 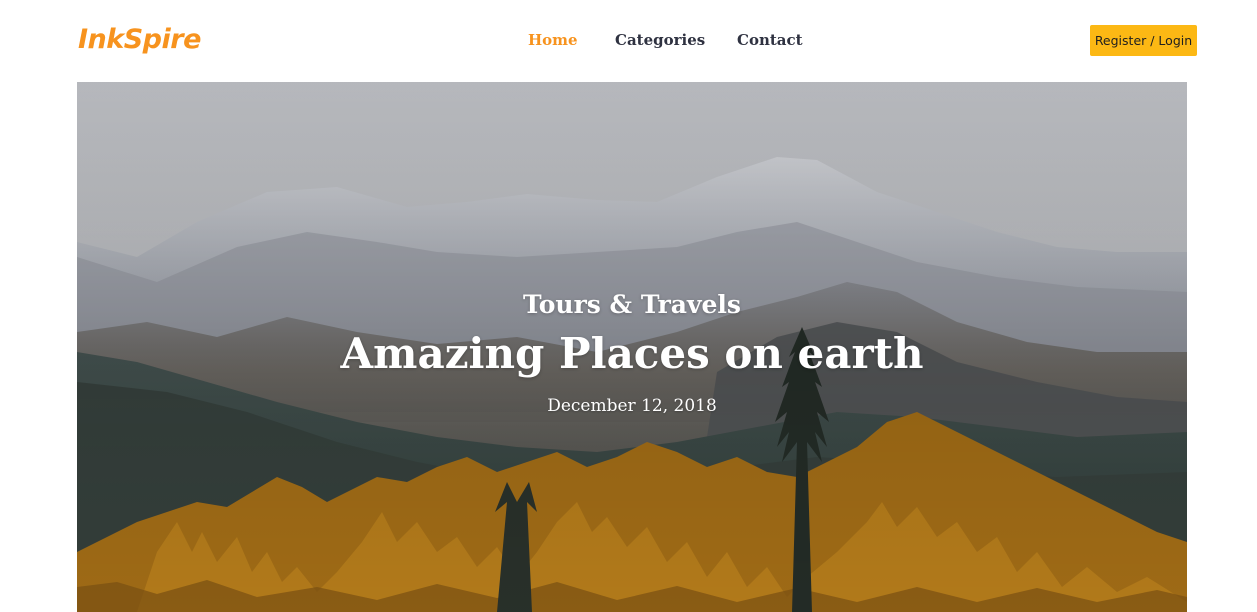 I want to click on nav-contact-link: Contact, so click(x=770, y=40).